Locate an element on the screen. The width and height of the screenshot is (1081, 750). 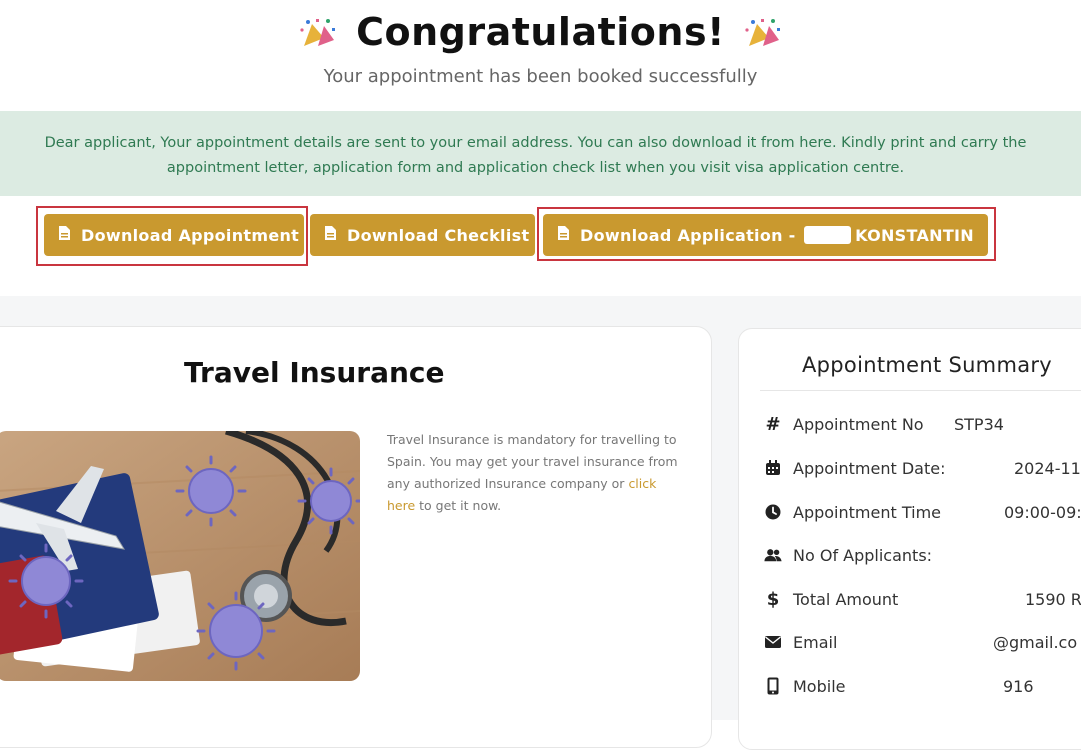
summary-label: Appointment No is located at coordinates (858, 424).